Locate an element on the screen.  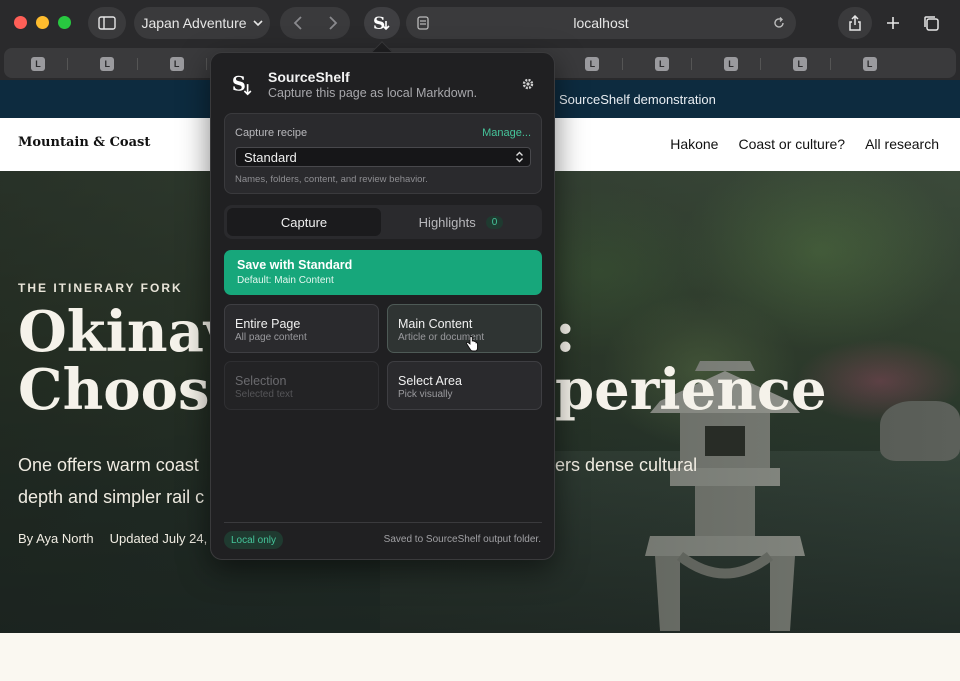
option-subtitle: All page content is located at coordinates (271, 337).